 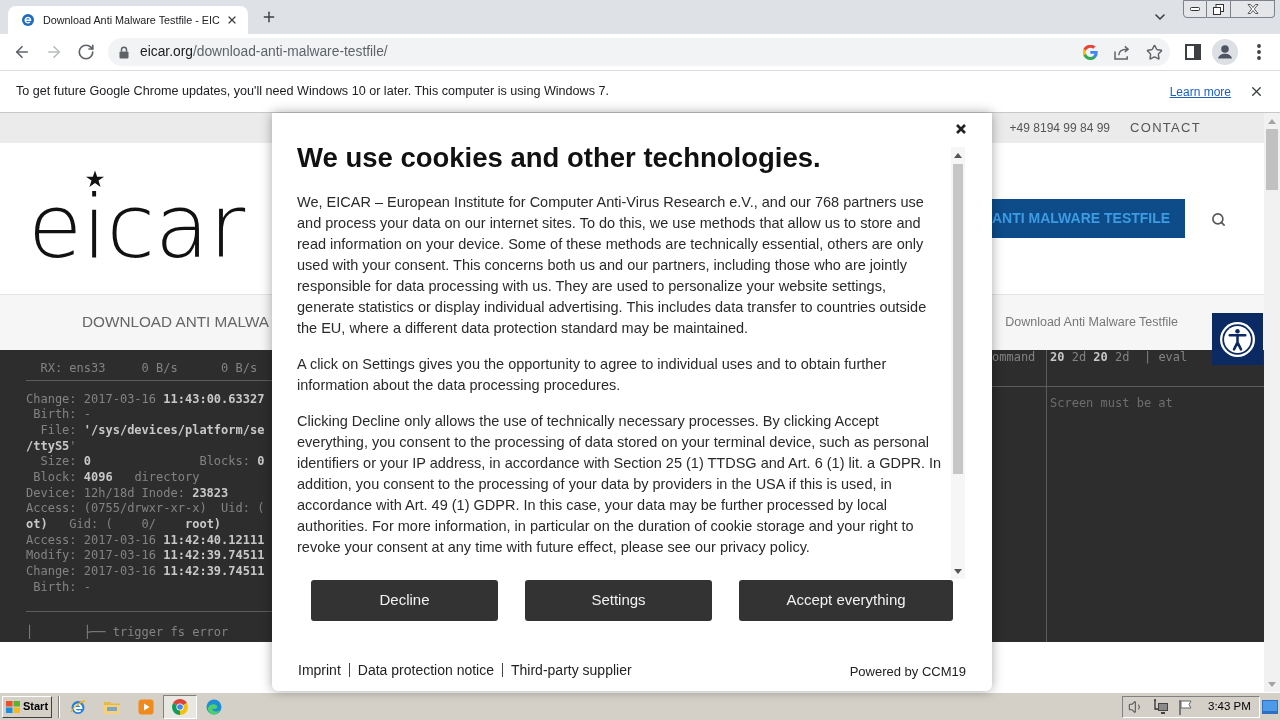 What do you see at coordinates (620, 484) in the screenshot?
I see `dialog-paragraph: Clicking Decline only allows the use of technically necessary processes. By clicking Accept everything, you consent to the processing of data stored on your terminal device, such as personal identifiers or your IP address, in accordance with Section 25 (1) TTDSG and Art. 6 (1) lit. a GDPR. In addition, you consent to the processing of your data by providers in the USA if this is used, in accordance with Art. 49 (1) GDPR. In this case, your data may be further processed by local authorities. For more information, in particular on the duration of cookie storage and your right to revoke your consent at any time with future effect, please see our privacy policy.` at bounding box center [620, 484].